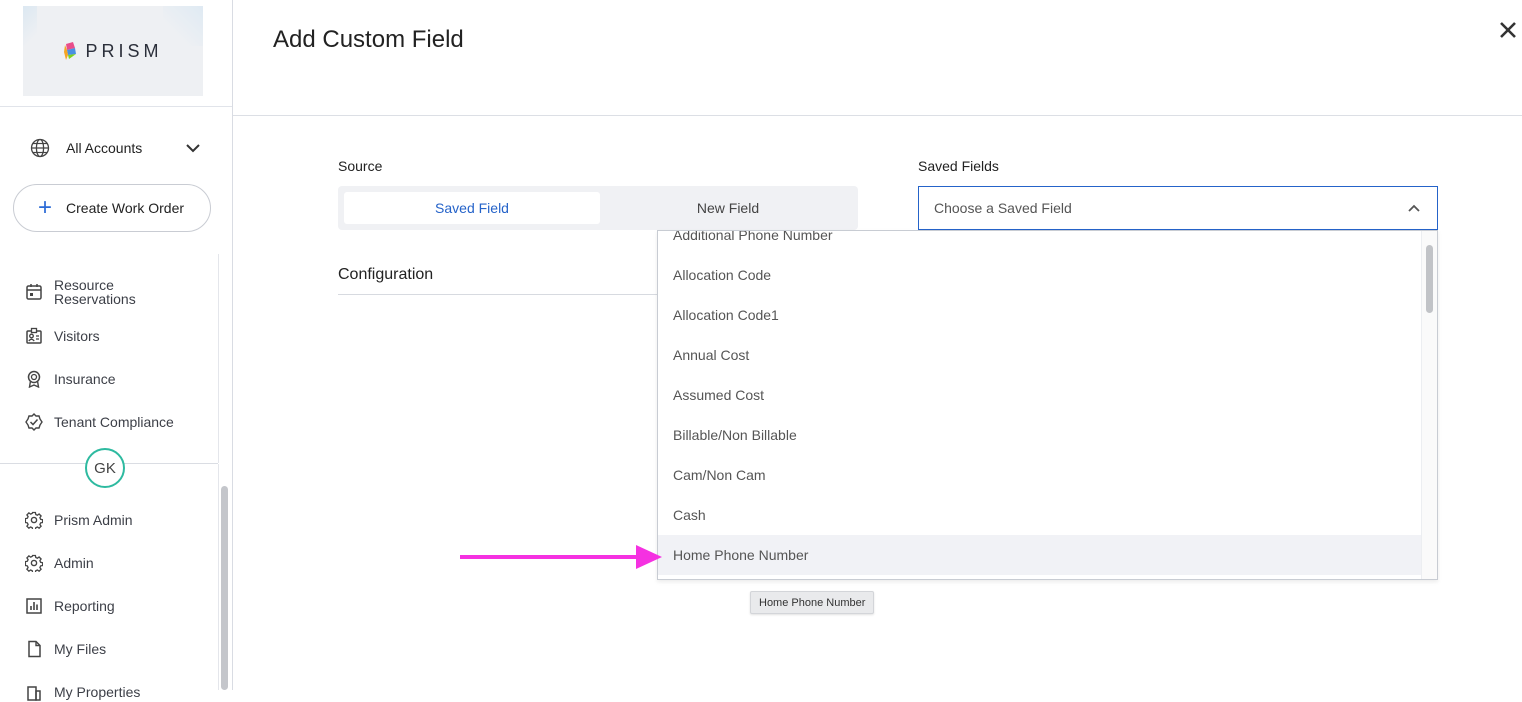  What do you see at coordinates (124, 50) in the screenshot?
I see `logo-text: PRISM` at bounding box center [124, 50].